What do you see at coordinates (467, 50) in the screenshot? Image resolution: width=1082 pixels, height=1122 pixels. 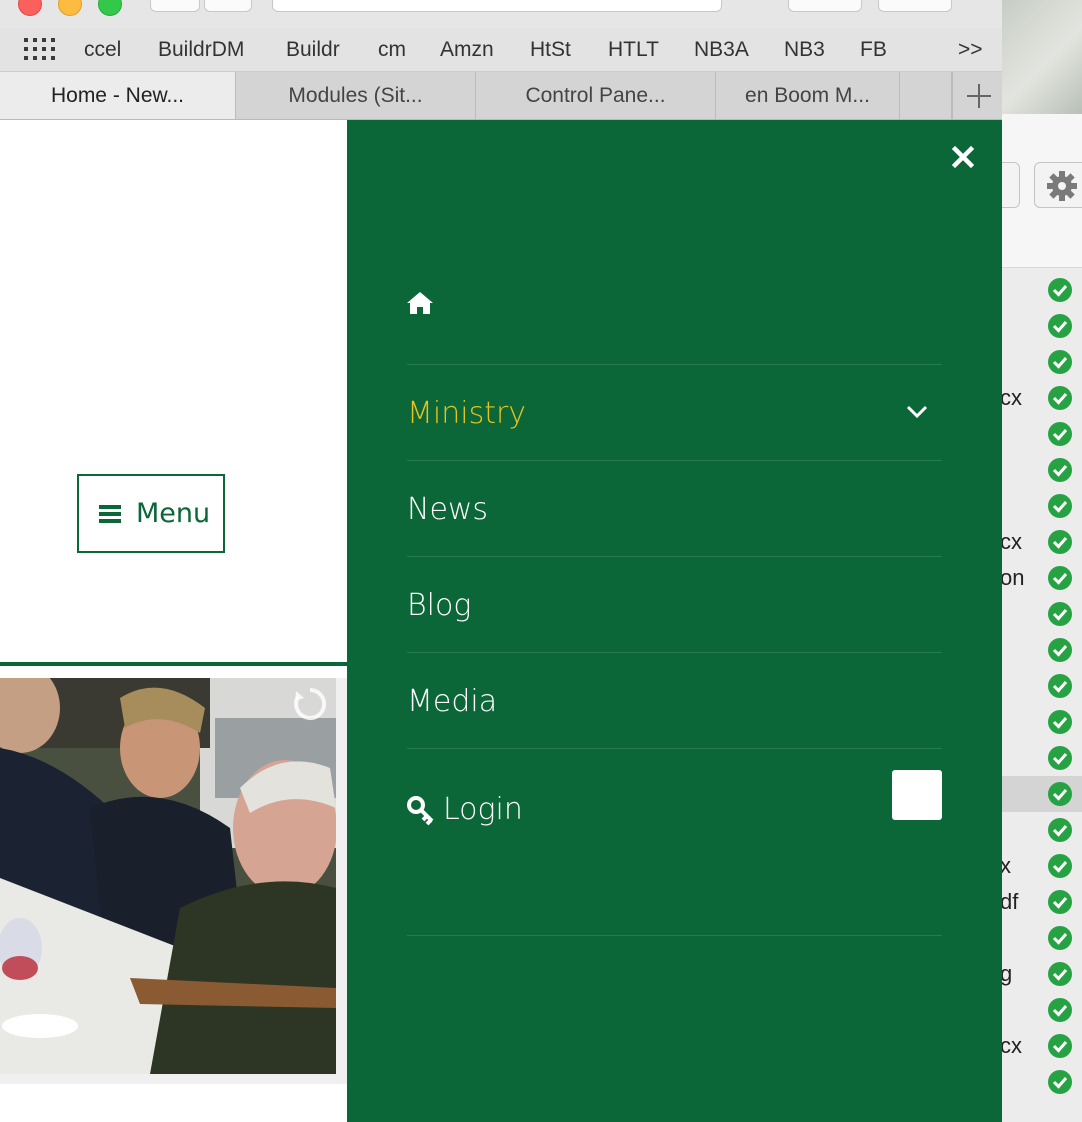 I see `bookmark-amzn: Amzn` at bounding box center [467, 50].